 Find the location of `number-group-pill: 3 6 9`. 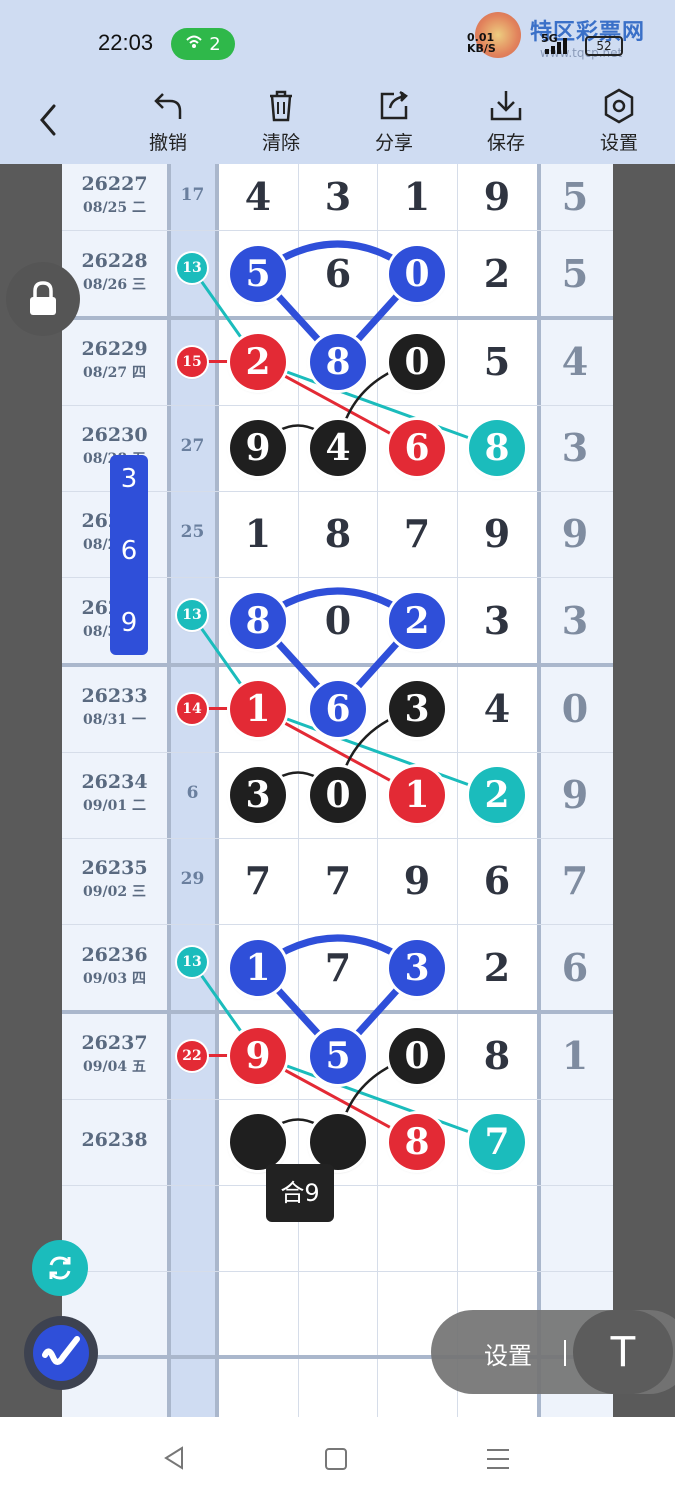

number-group-pill: 3 6 9 is located at coordinates (129, 555).